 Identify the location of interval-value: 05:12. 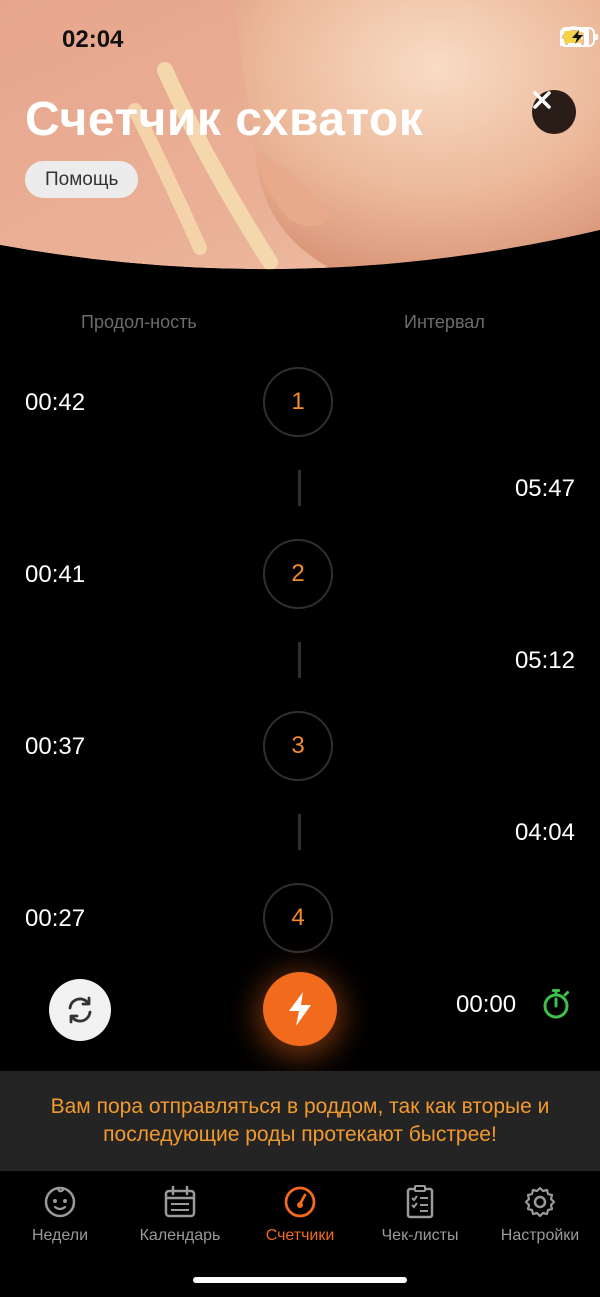
(544, 660).